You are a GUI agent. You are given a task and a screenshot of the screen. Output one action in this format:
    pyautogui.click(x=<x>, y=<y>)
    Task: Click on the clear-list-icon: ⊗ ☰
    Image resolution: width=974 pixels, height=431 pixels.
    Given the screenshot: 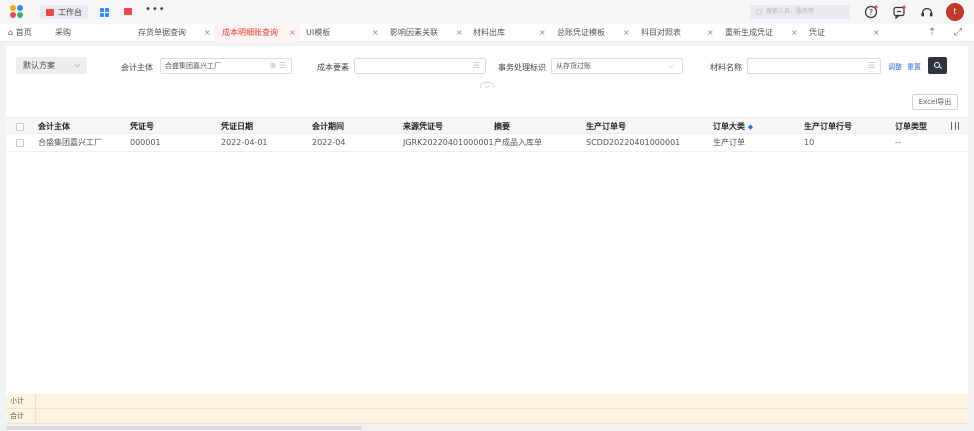 What is the action you would take?
    pyautogui.click(x=278, y=66)
    